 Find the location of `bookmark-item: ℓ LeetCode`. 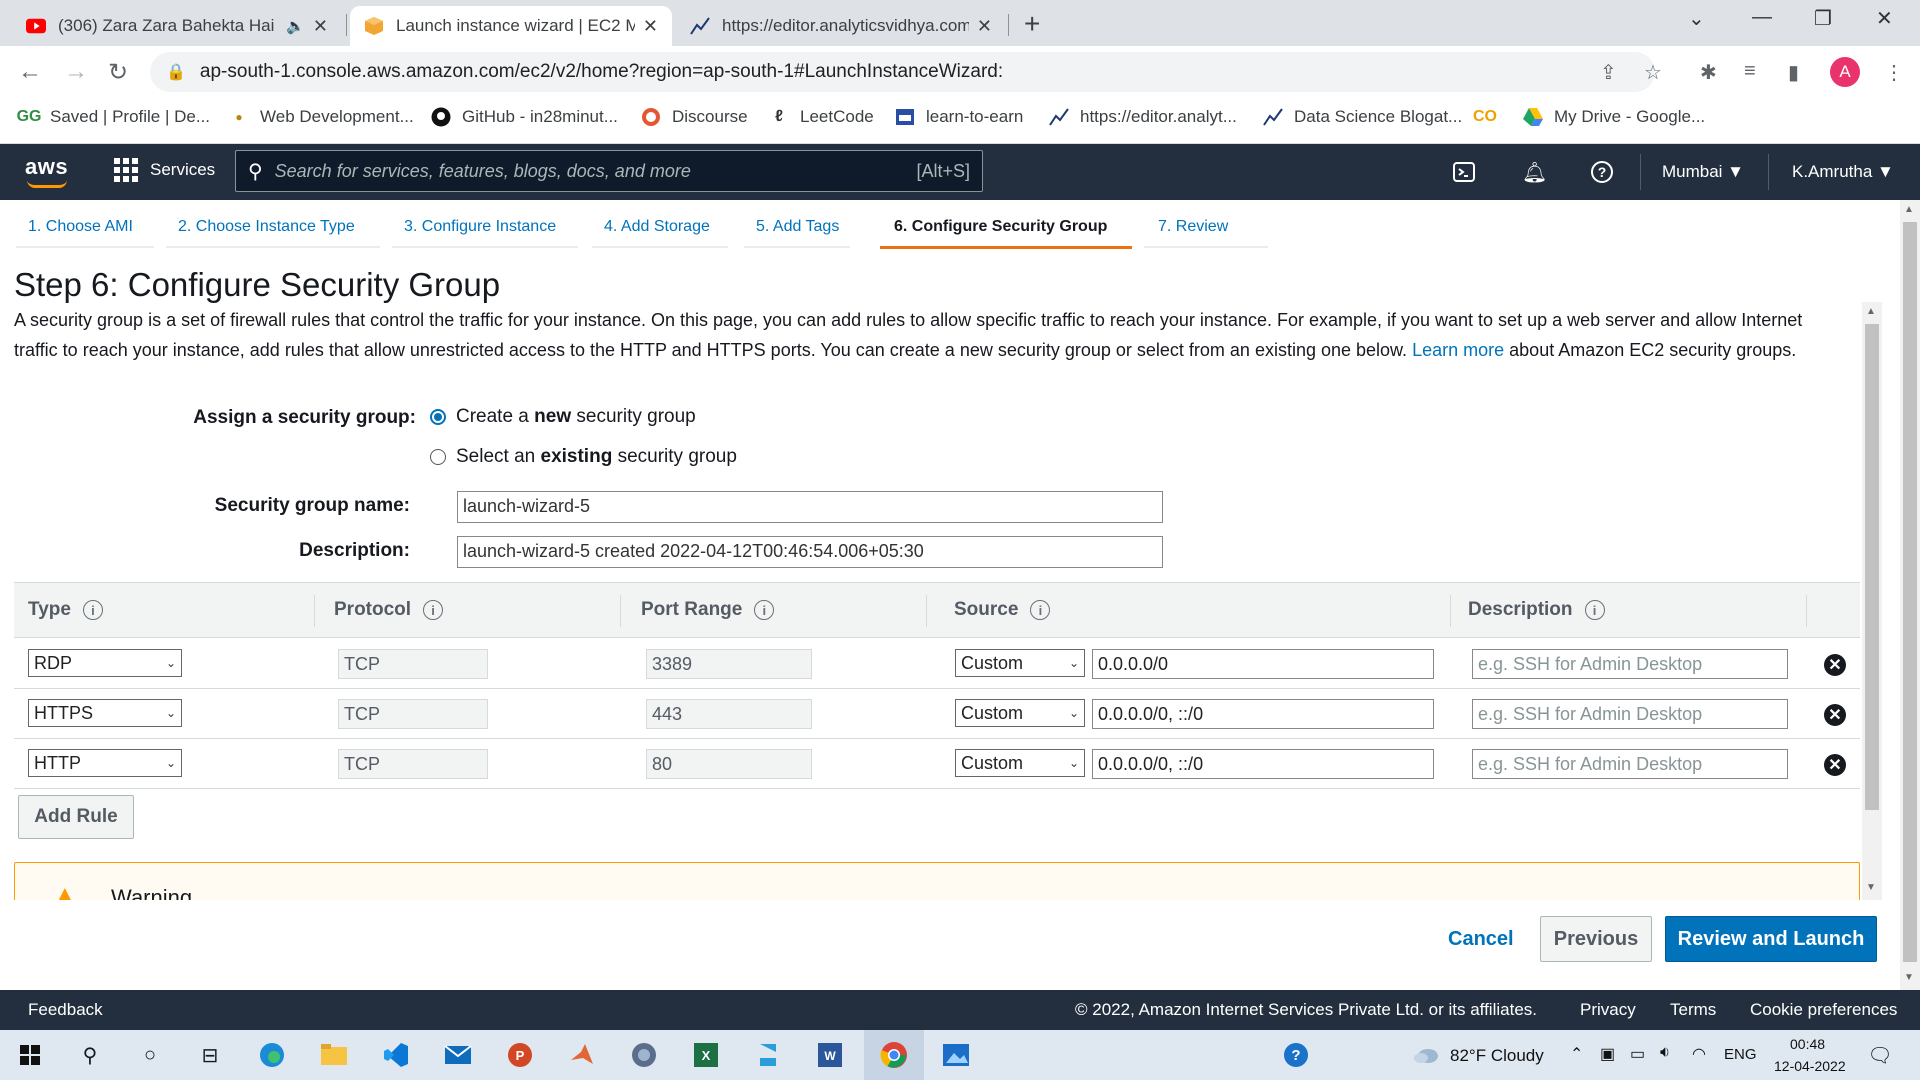

bookmark-item: ℓ LeetCode is located at coordinates (821, 117).